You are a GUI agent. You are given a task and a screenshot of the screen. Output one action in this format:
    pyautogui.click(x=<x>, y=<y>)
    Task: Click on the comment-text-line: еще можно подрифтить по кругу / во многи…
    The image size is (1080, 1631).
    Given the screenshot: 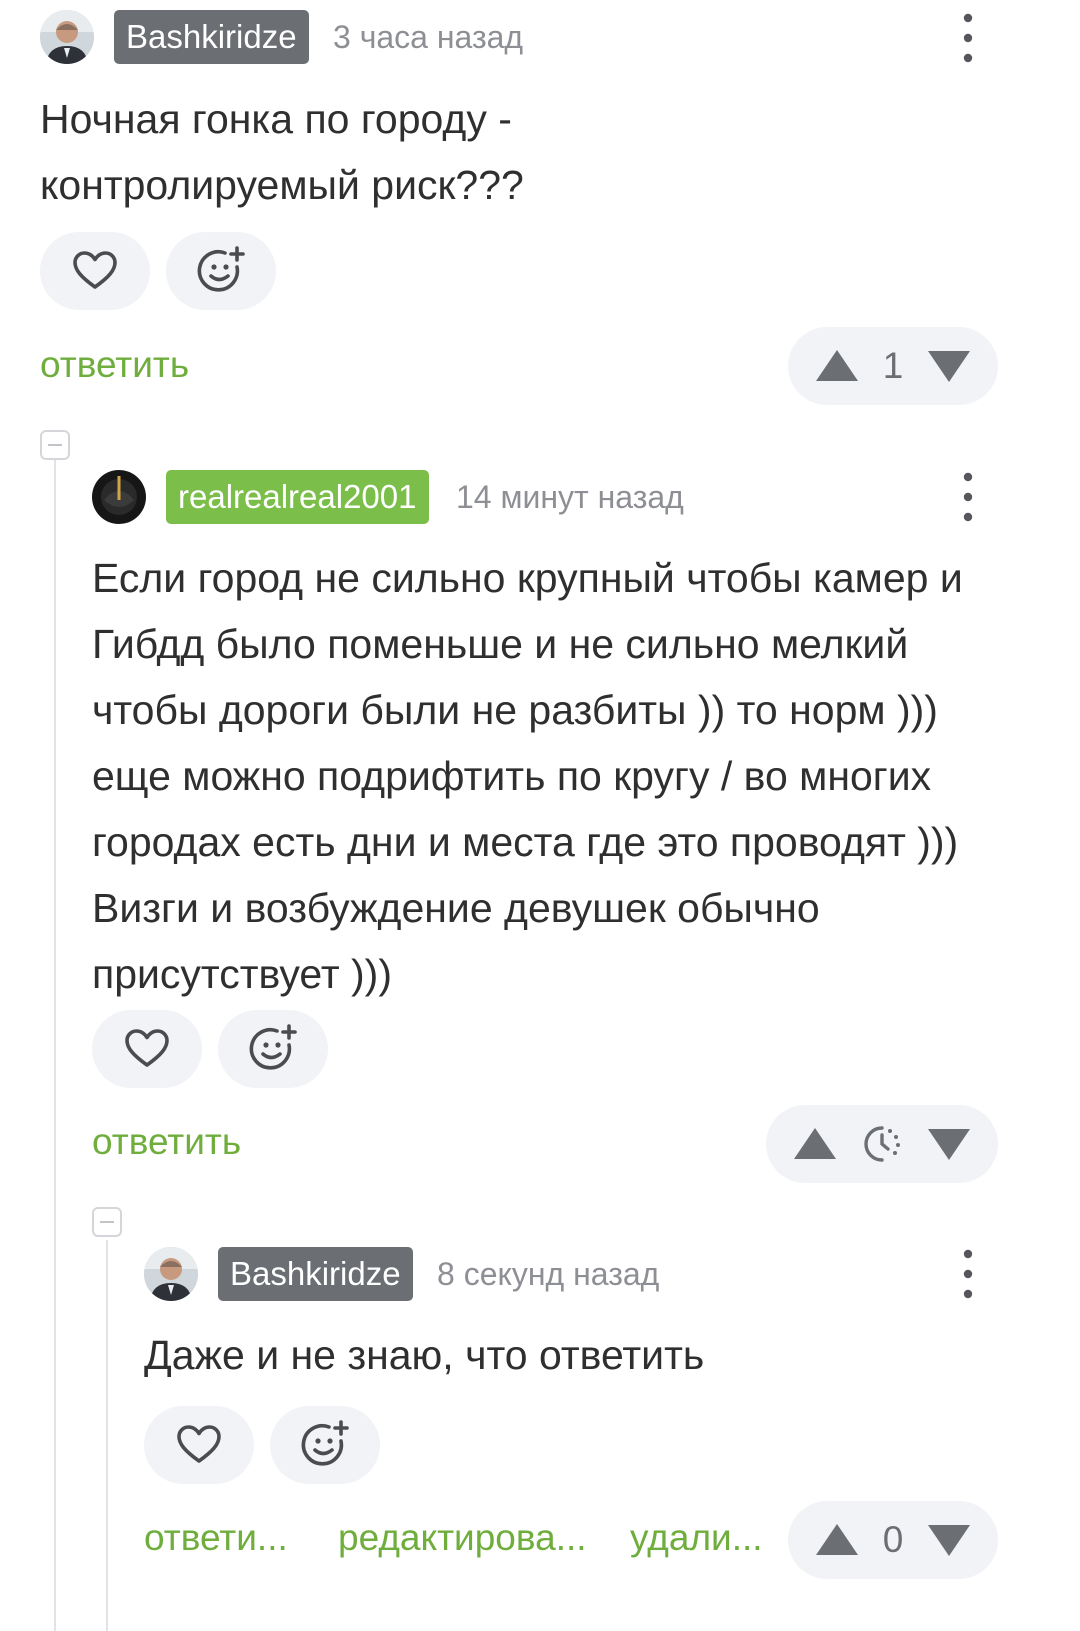 What is the action you would take?
    pyautogui.click(x=512, y=776)
    